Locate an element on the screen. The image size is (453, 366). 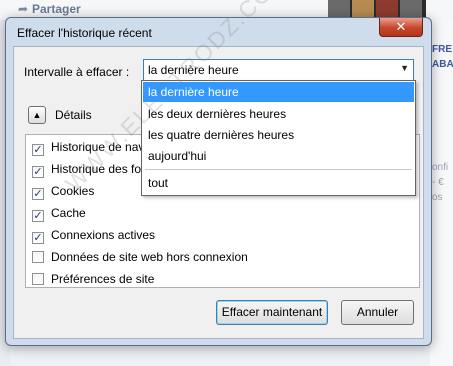
dropdown-separator is located at coordinates (278, 169).